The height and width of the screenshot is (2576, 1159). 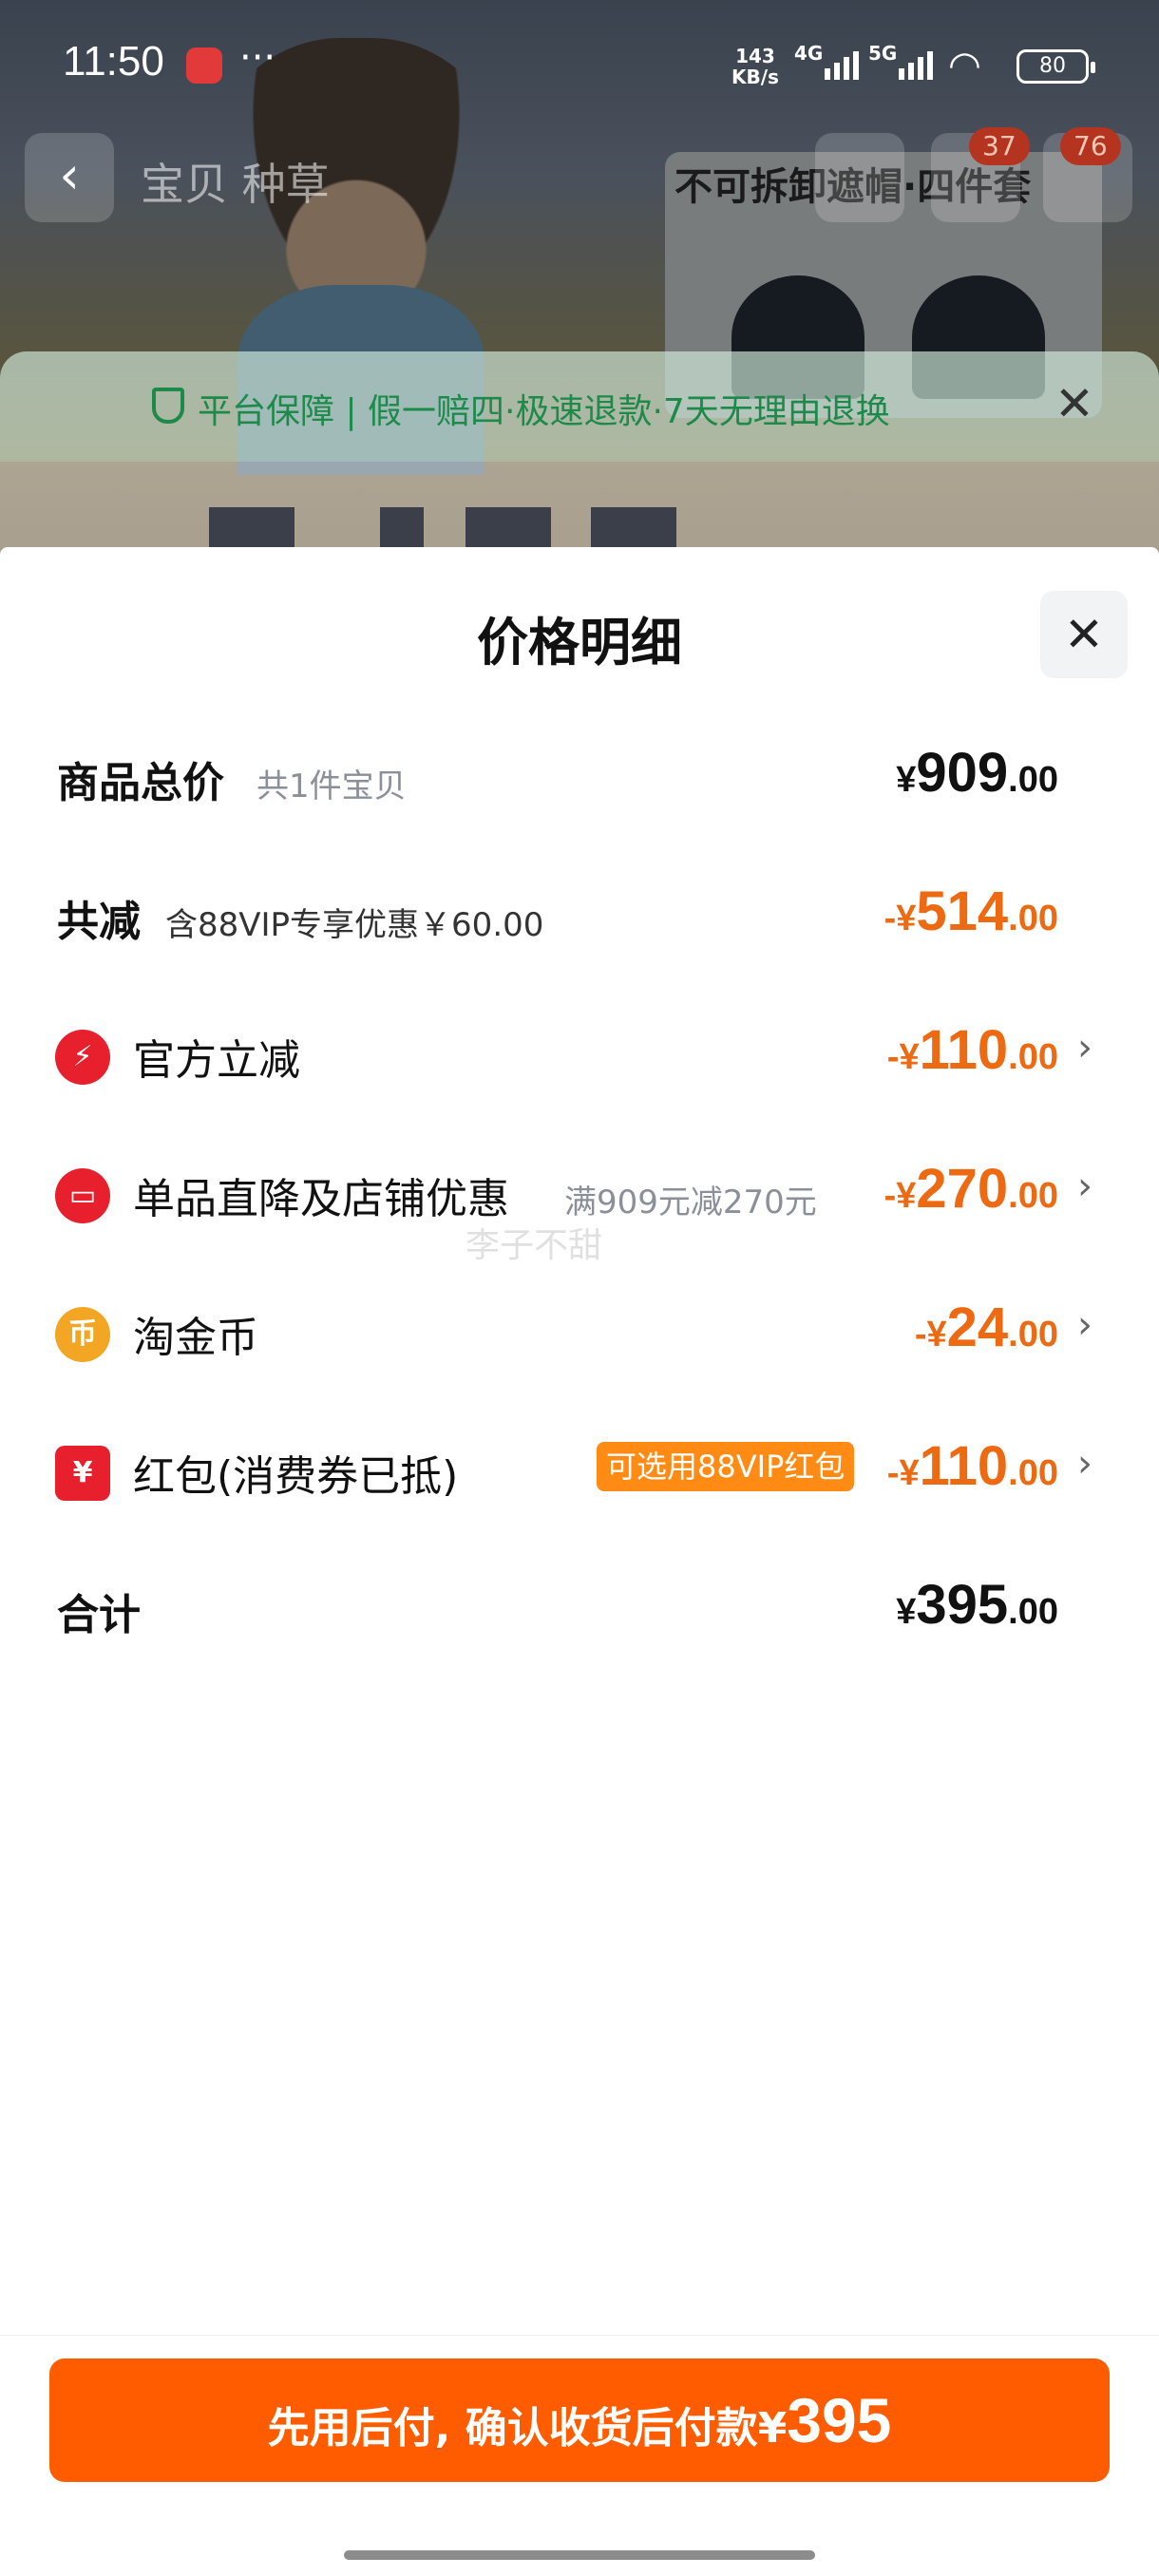 I want to click on store-discount-amount: -¥270.00, so click(x=971, y=1189).